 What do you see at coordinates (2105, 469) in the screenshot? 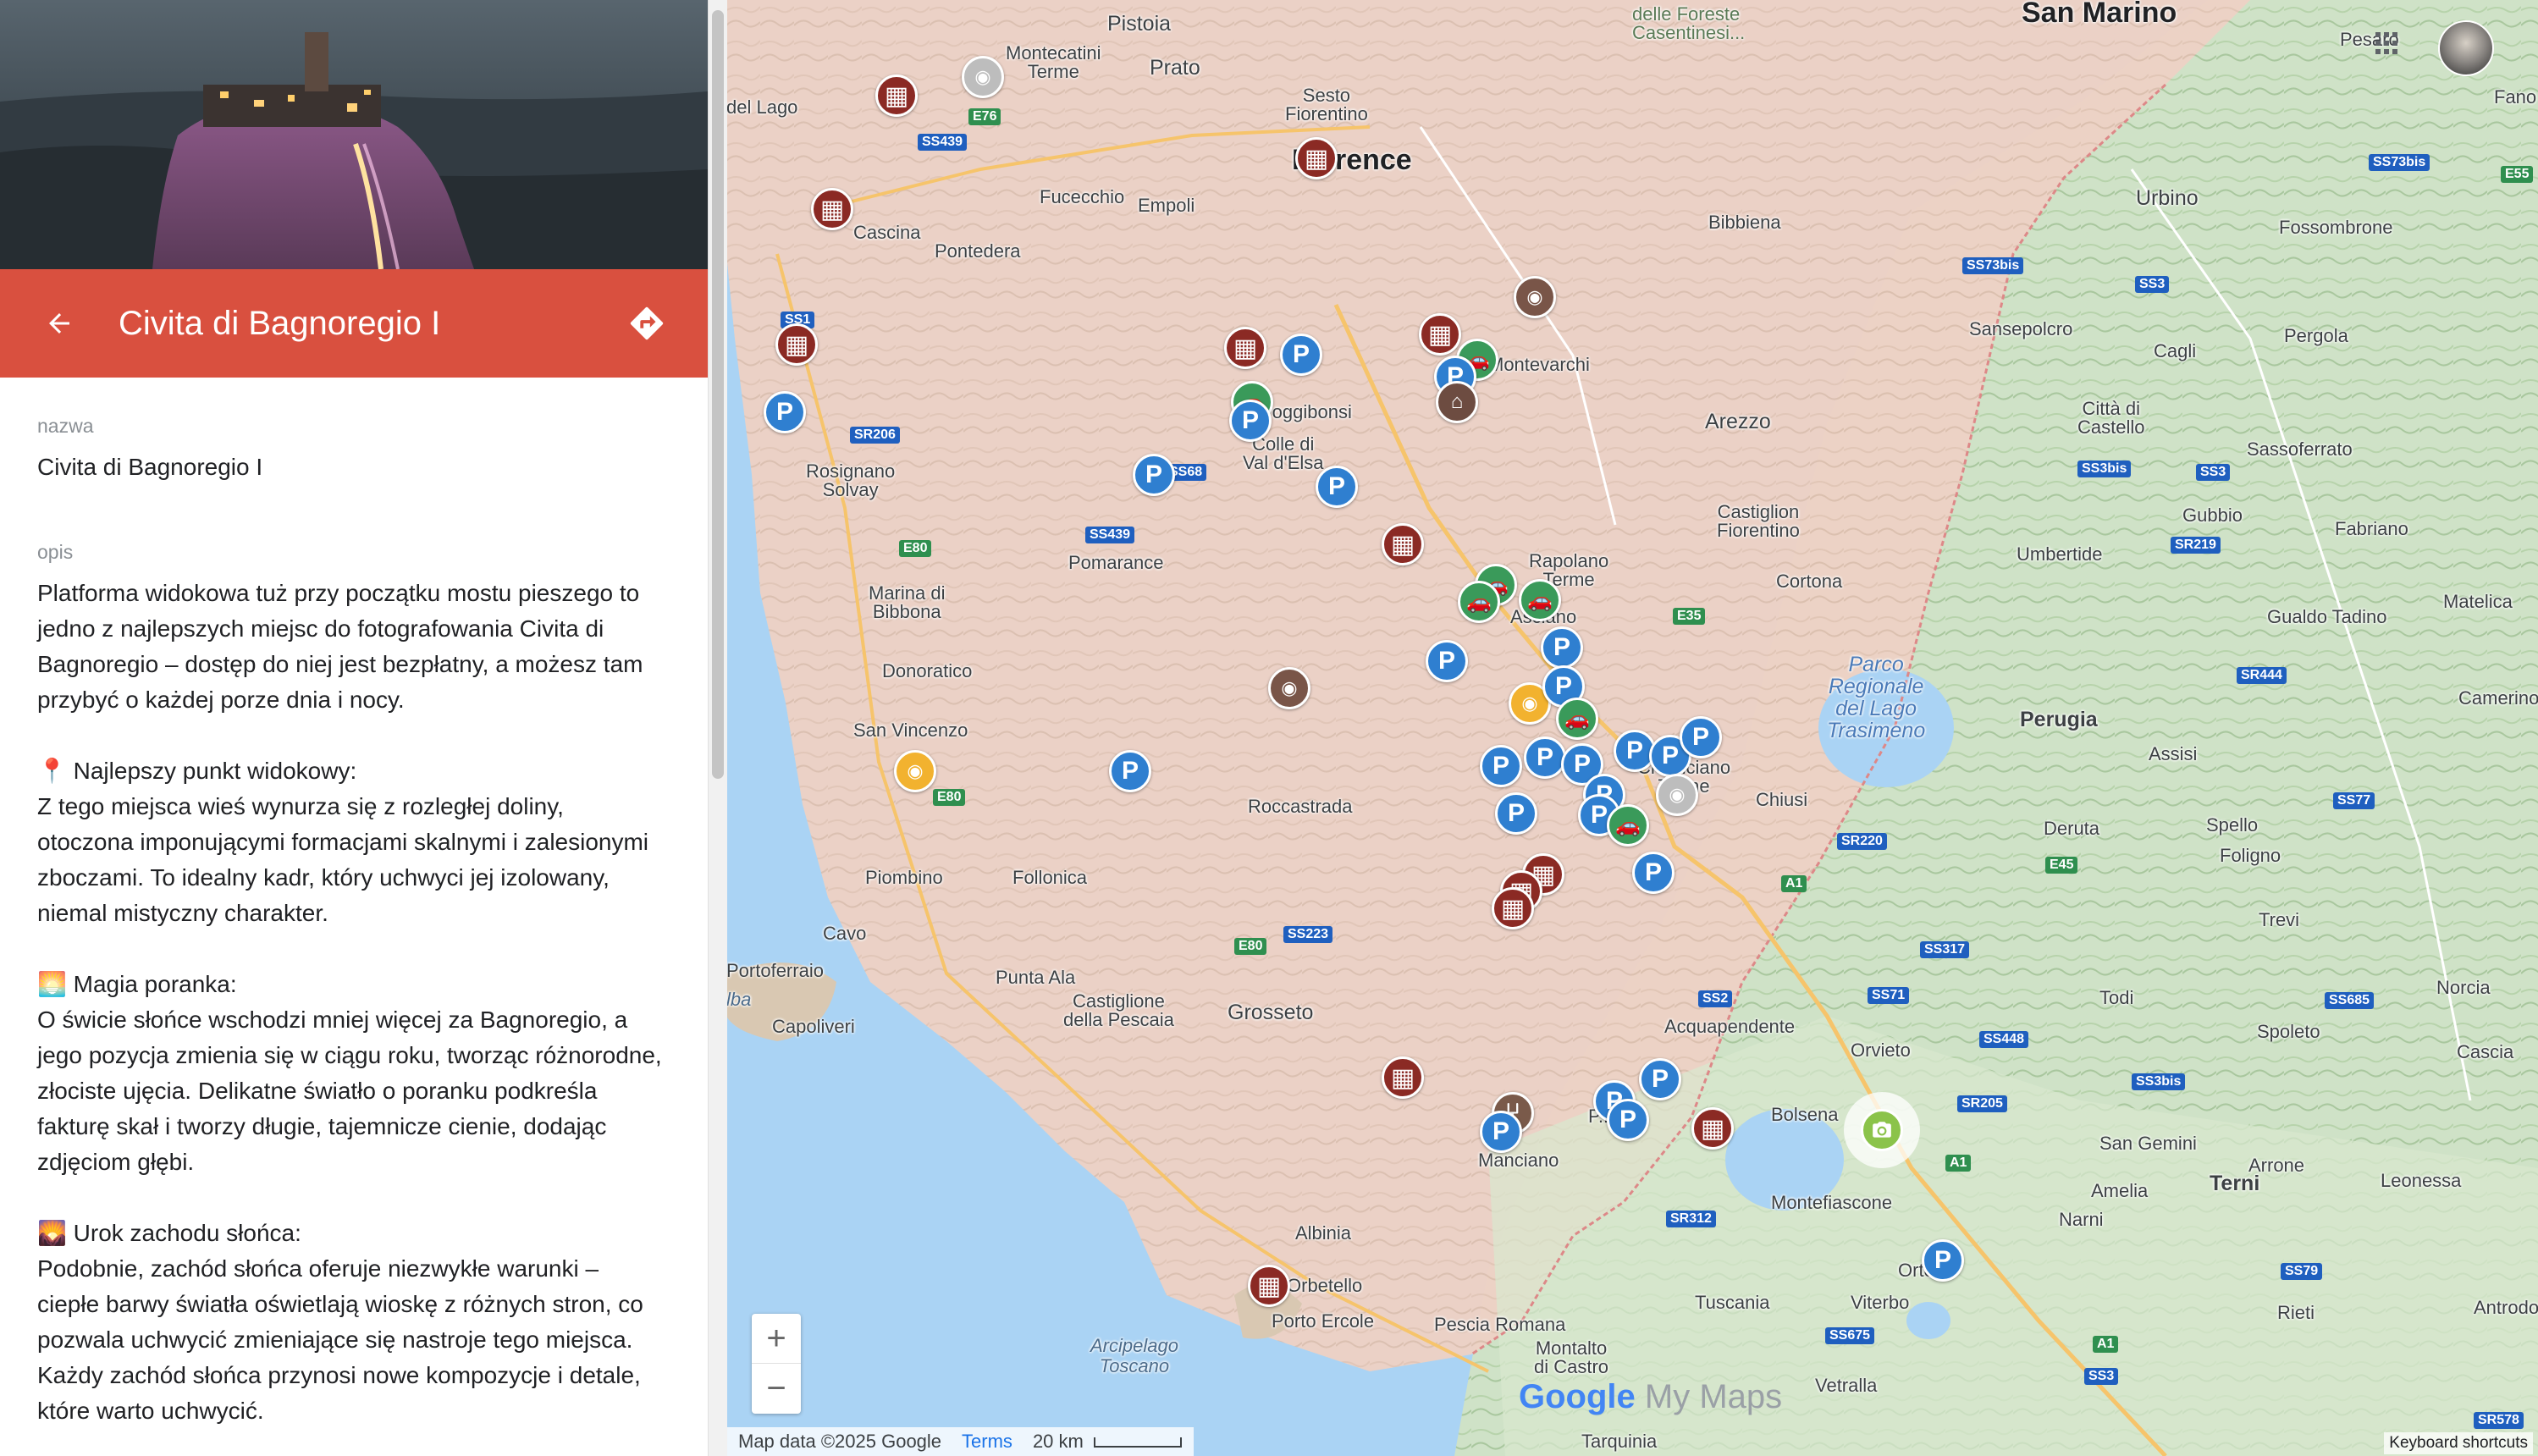
I see `road-ss3bis: SS3bis` at bounding box center [2105, 469].